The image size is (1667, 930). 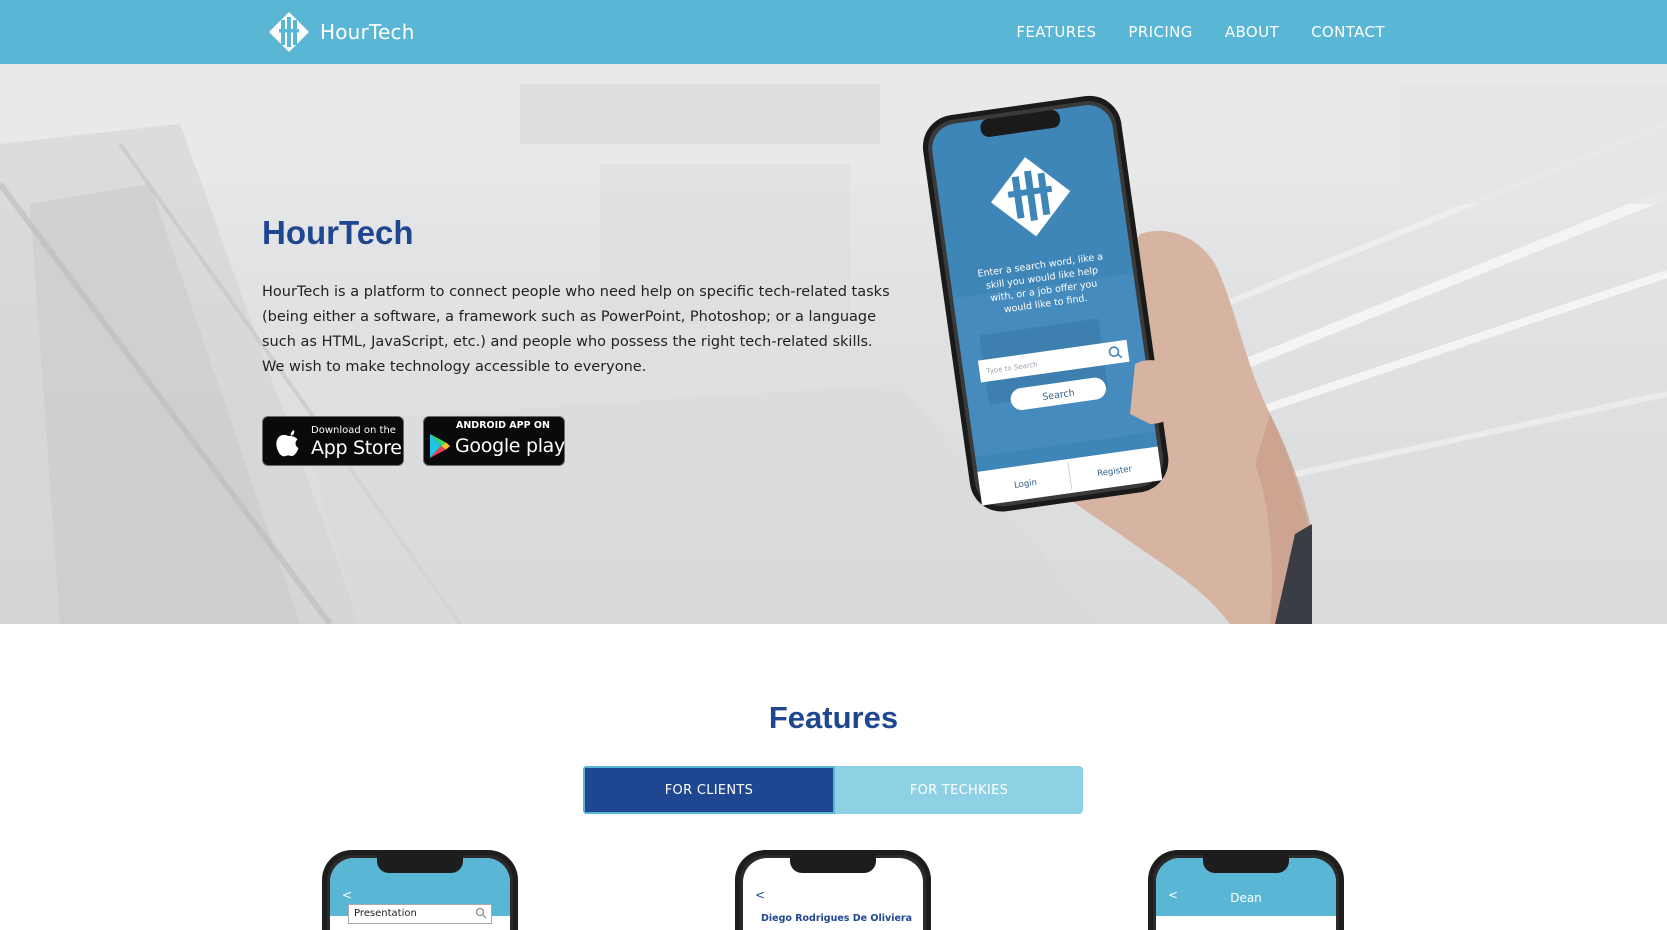 I want to click on apple-icon, so click(x=287, y=443).